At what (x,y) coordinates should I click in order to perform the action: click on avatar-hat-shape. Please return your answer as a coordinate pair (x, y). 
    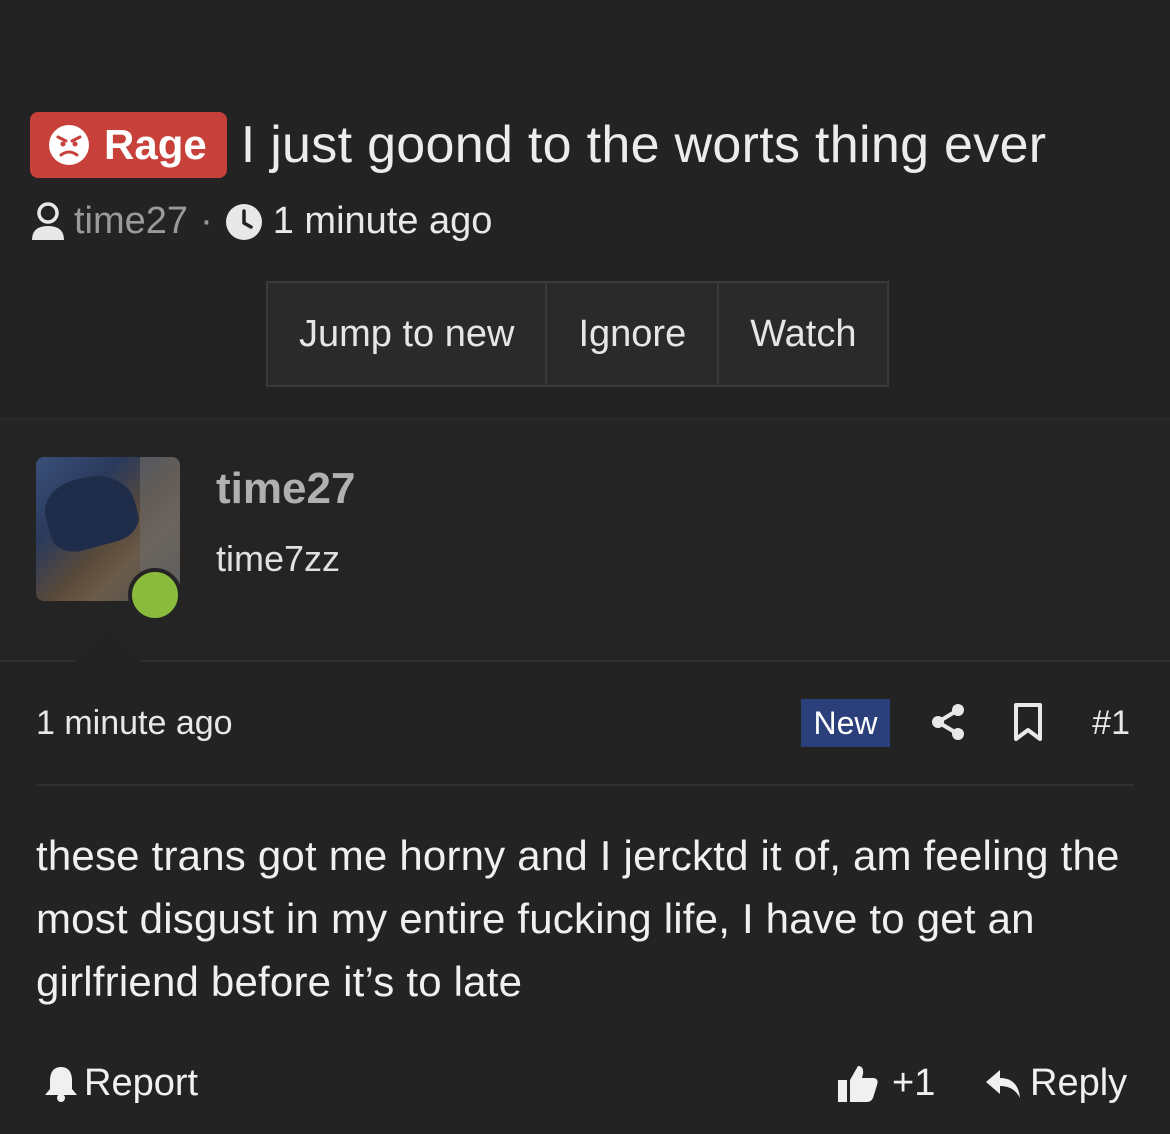
    Looking at the image, I should click on (91, 512).